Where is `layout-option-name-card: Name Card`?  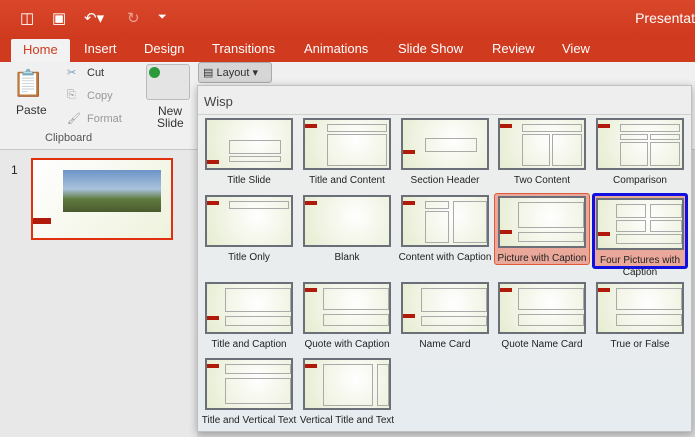
layout-option-name-card: Name Card is located at coordinates (445, 316).